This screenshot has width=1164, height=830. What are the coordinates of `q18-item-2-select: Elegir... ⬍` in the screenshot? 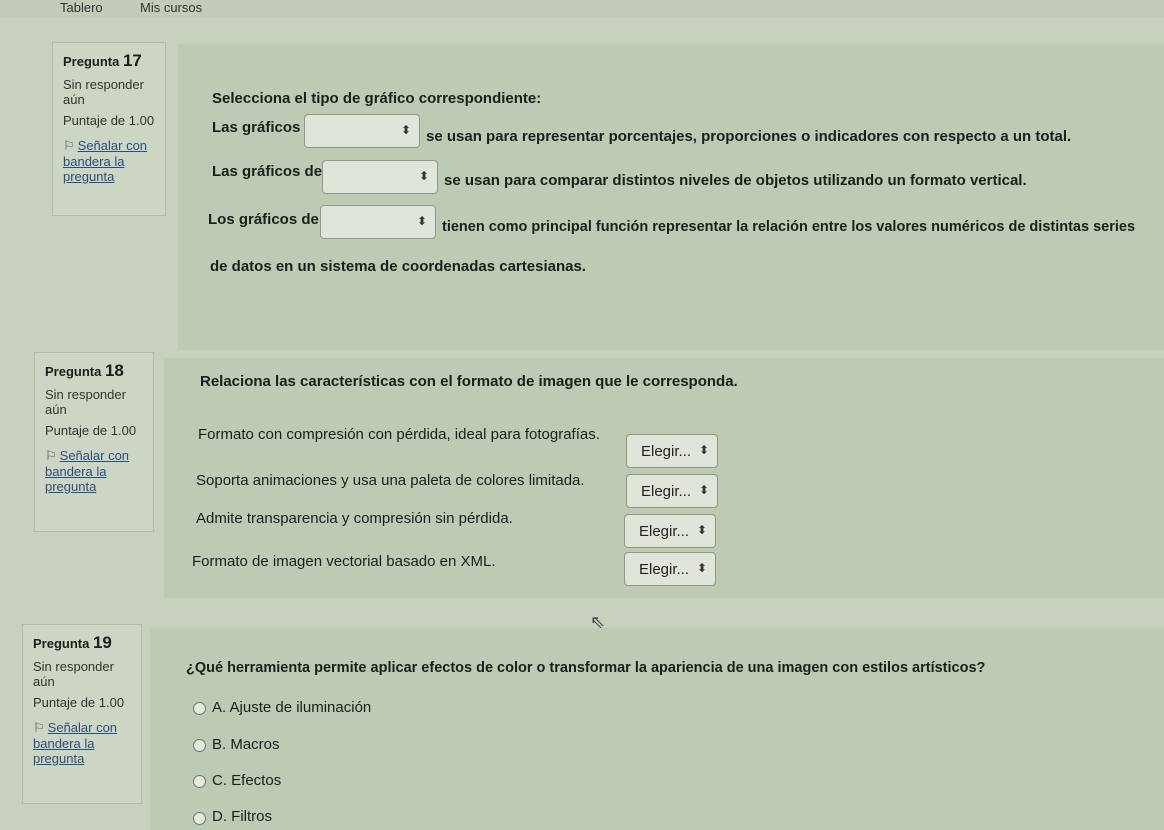 It's located at (672, 491).